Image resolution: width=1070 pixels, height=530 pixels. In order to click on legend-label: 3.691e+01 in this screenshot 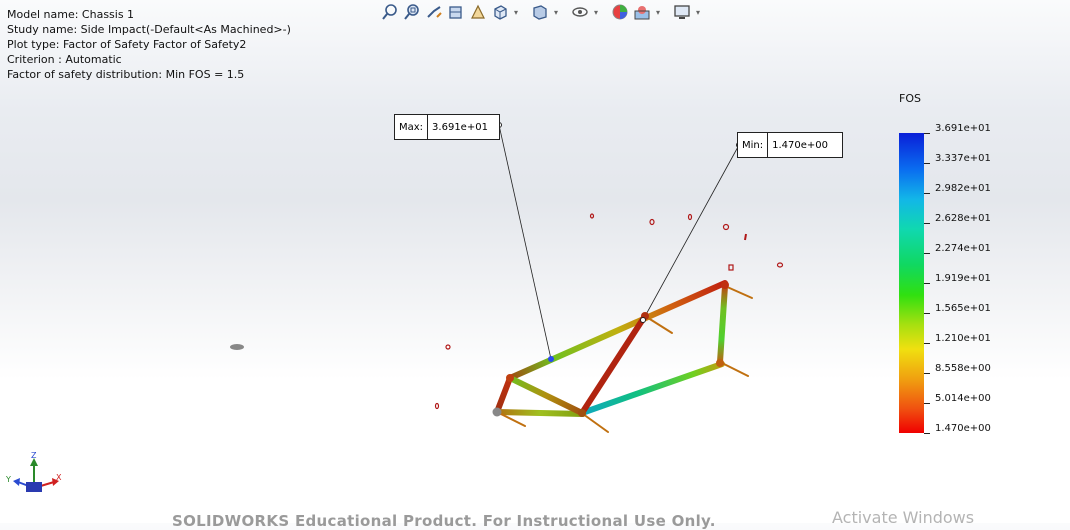, I will do `click(963, 128)`.